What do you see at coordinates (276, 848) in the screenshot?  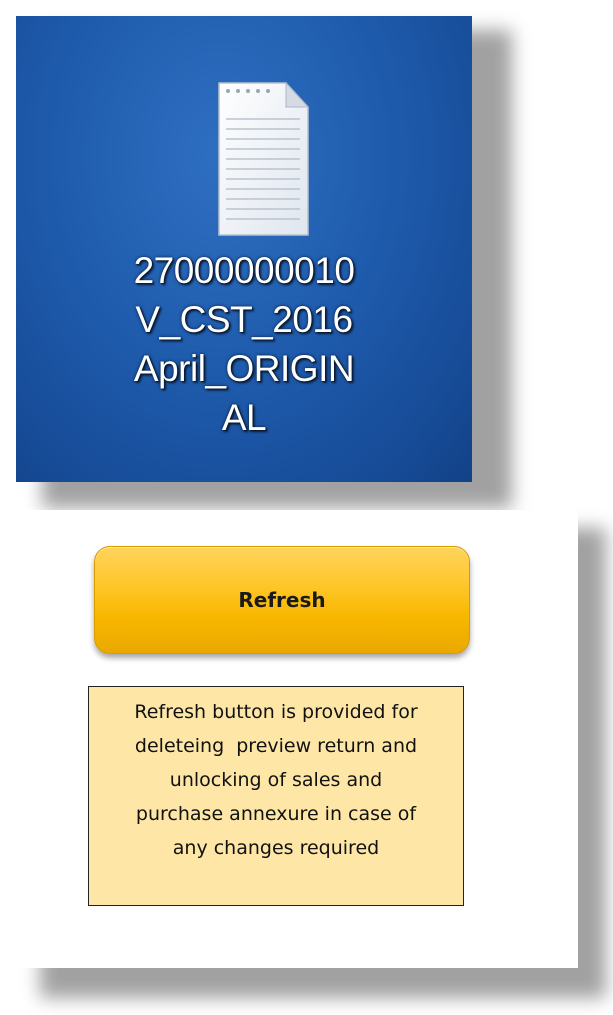 I see `note-line-5: any changes required` at bounding box center [276, 848].